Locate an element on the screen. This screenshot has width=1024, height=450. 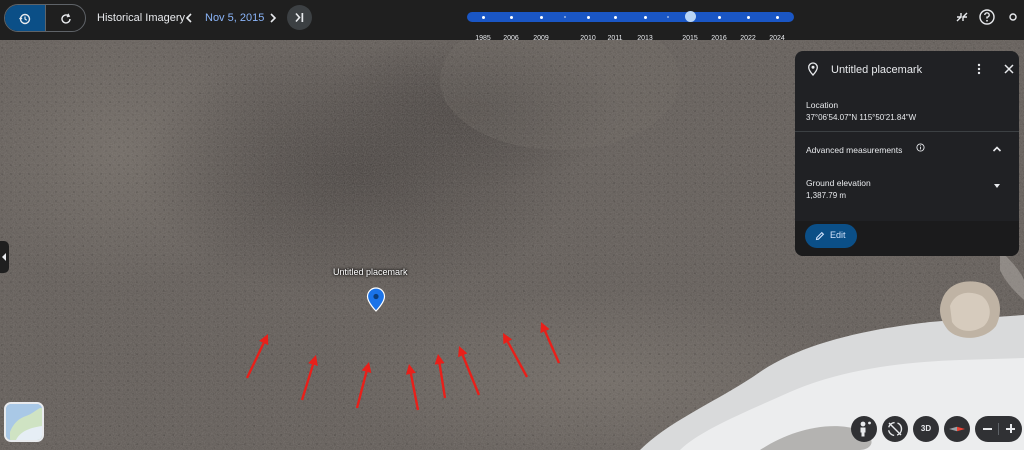
history-icon is located at coordinates (25, 19).